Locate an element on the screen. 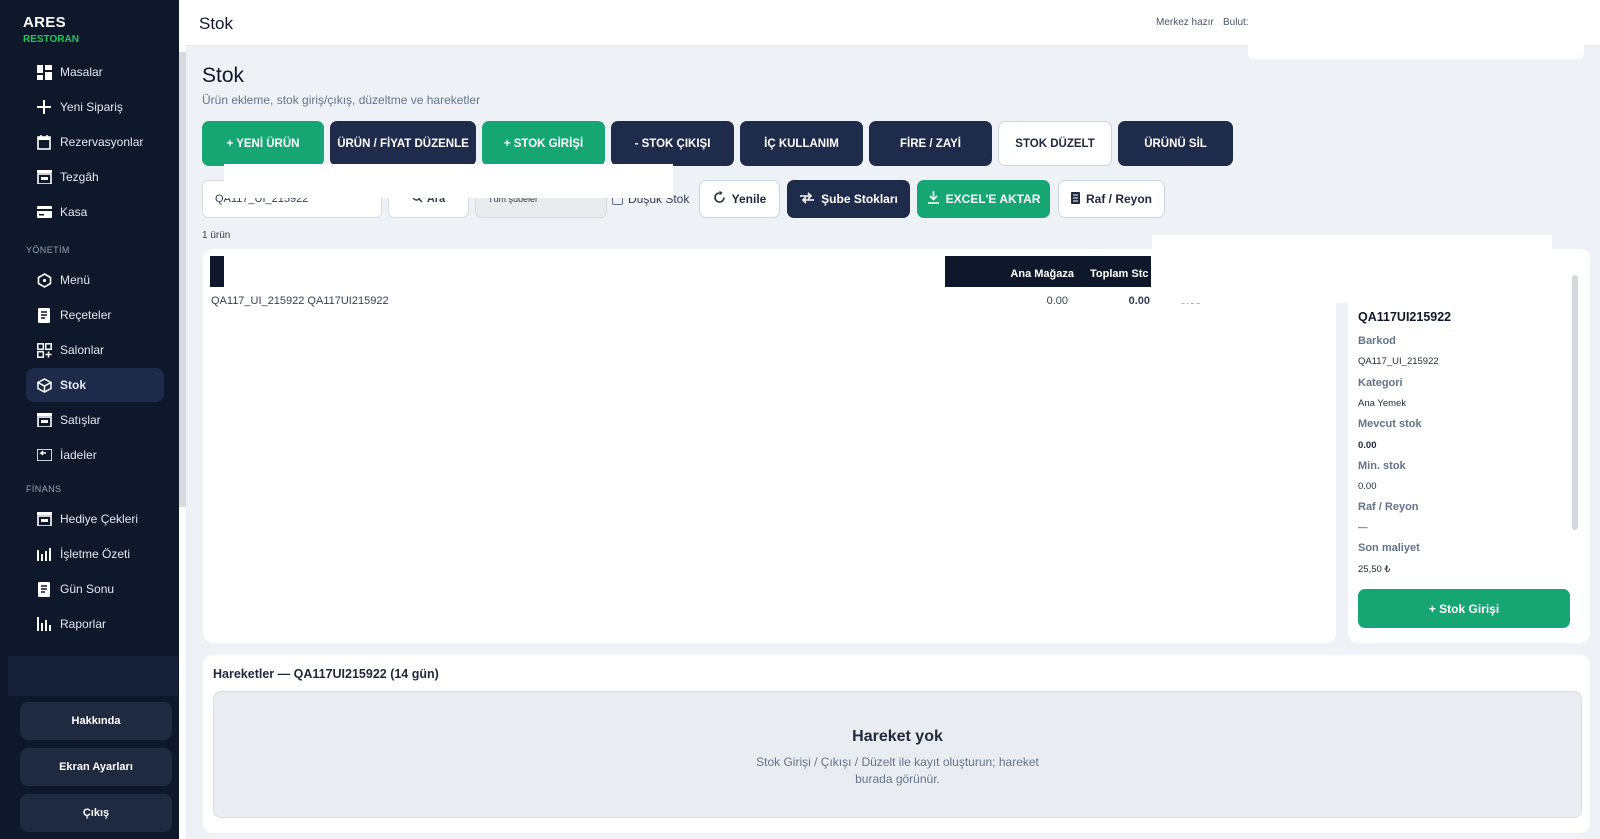  sidebar-item-isletme-ozeti: İşletme Özeti is located at coordinates (95, 554).